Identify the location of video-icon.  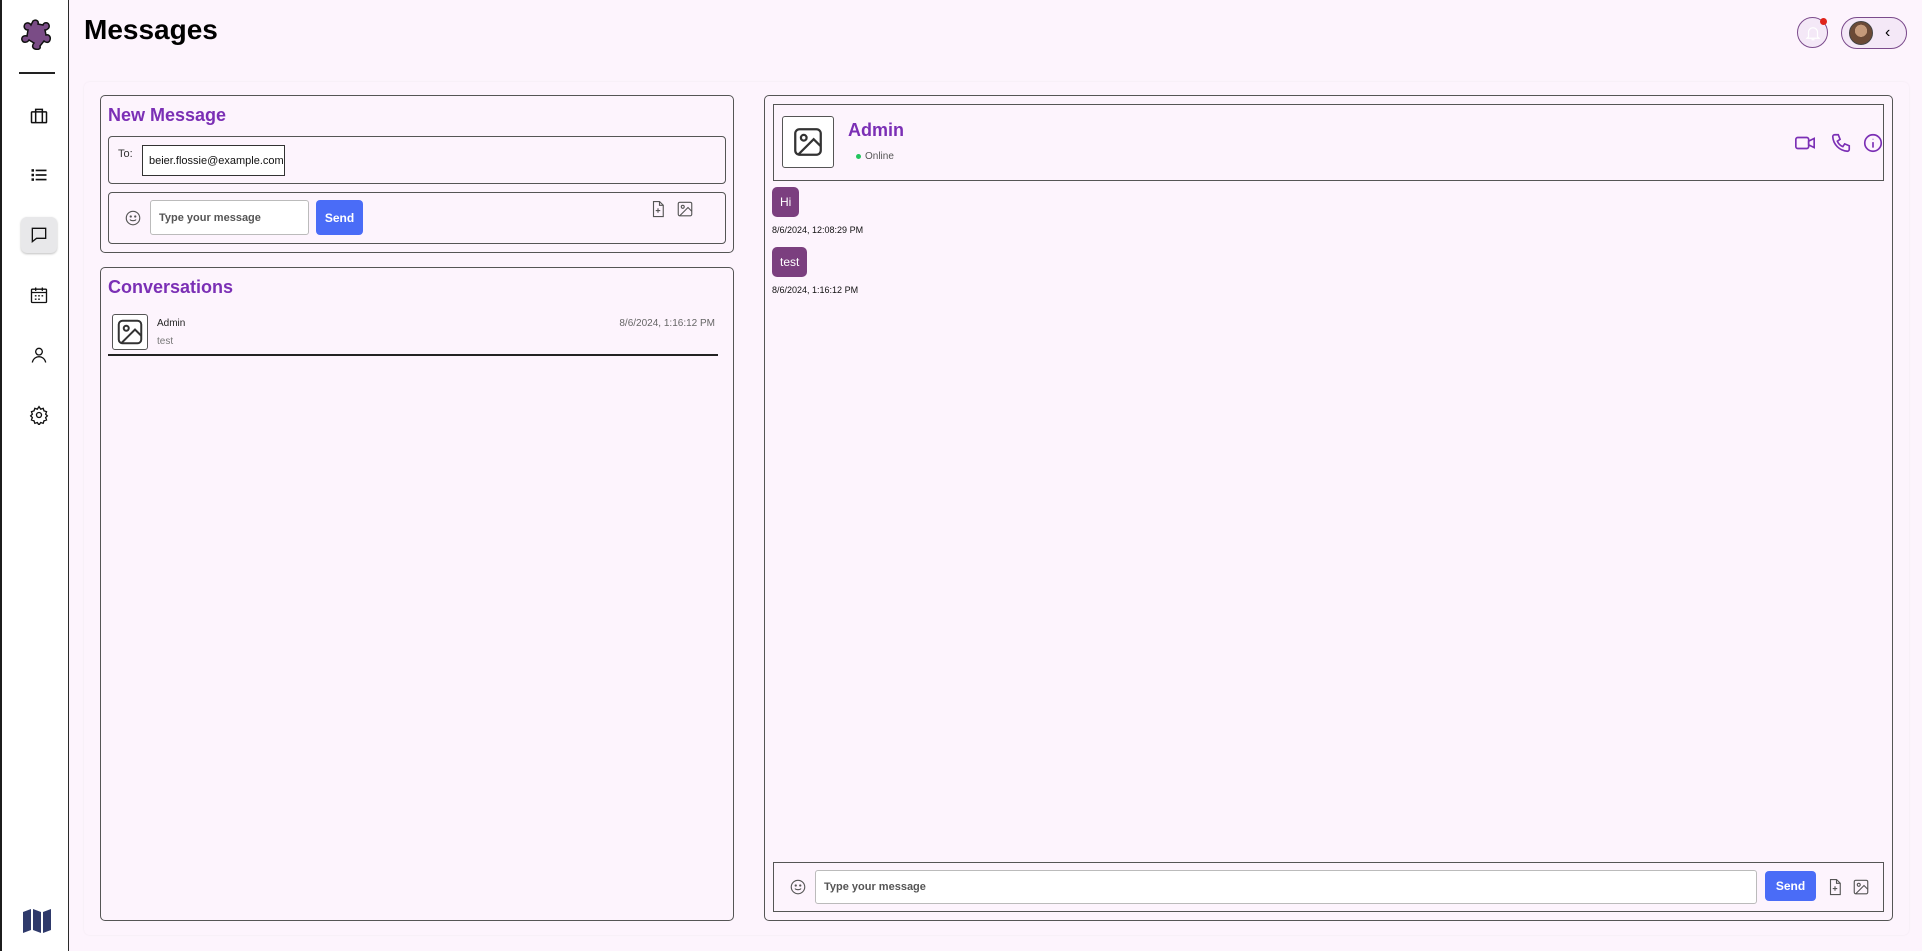
(1805, 143).